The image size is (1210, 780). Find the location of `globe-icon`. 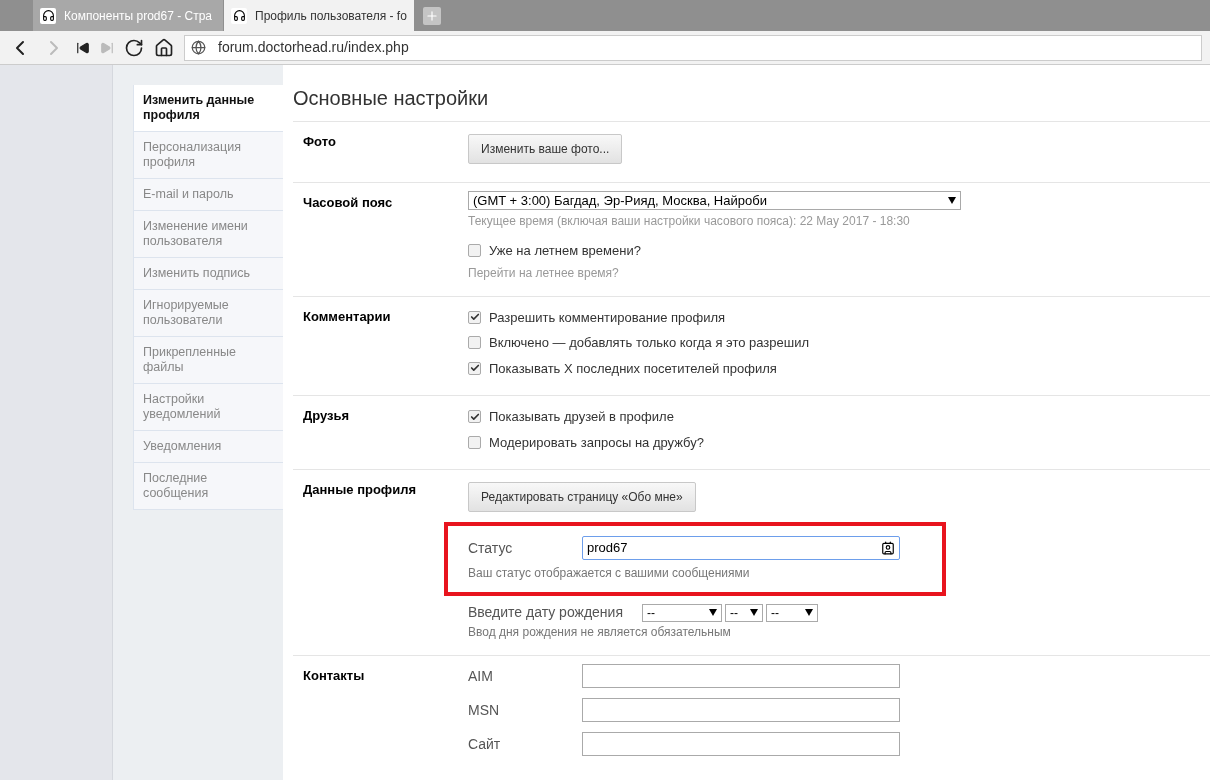

globe-icon is located at coordinates (198, 47).